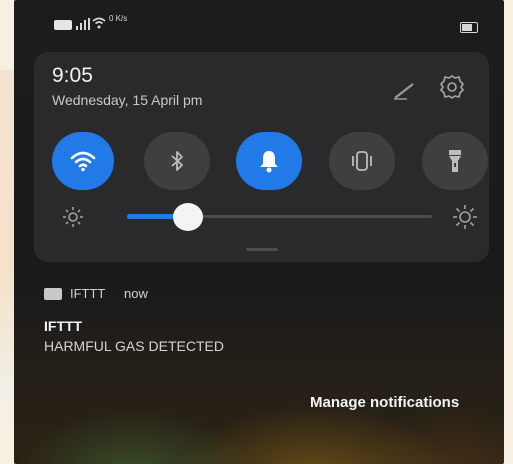 This screenshot has width=513, height=464. I want to click on status-bar: 0 K/s, so click(259, 20).